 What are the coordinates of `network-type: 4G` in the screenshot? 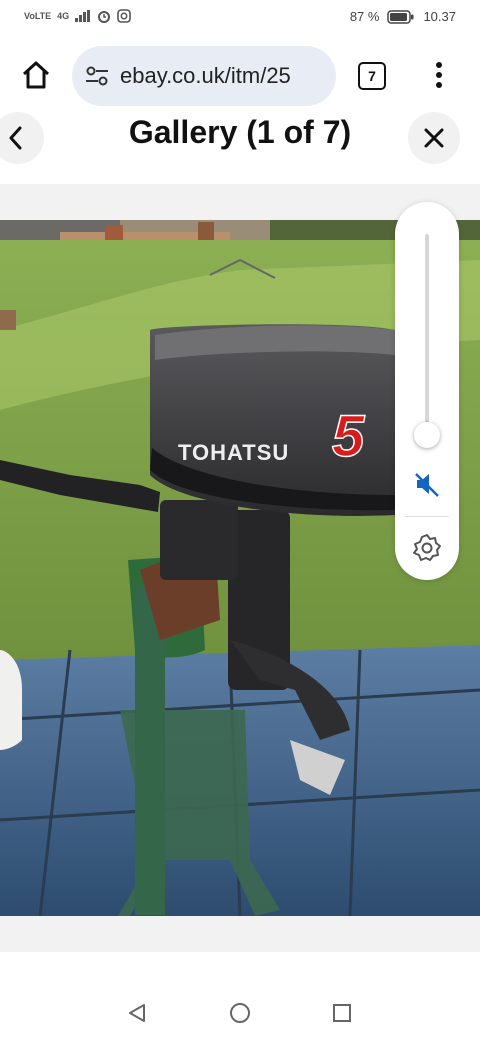 It's located at (63, 16).